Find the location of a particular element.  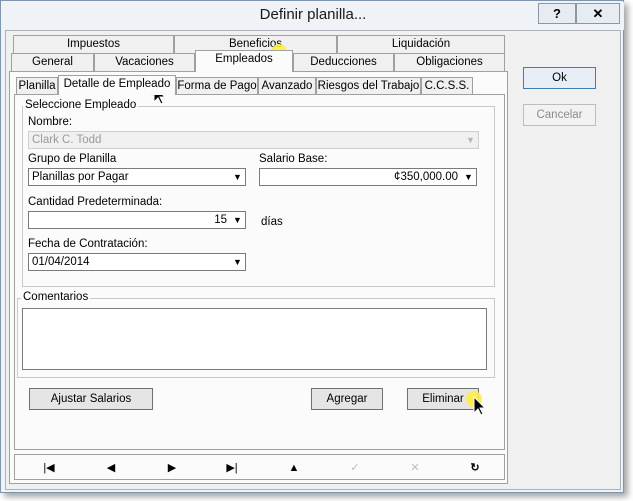

cantidad-label: Cantidad Predeterminada: is located at coordinates (95, 202).